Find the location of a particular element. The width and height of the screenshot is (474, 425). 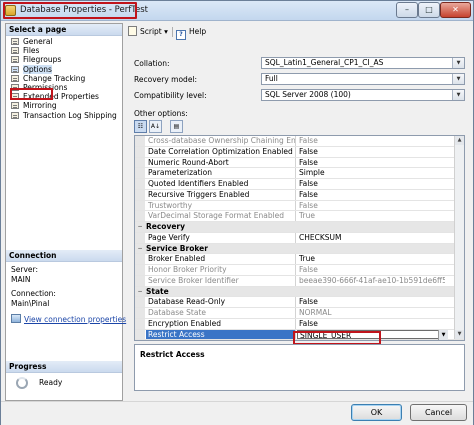

property-row: Recursive Triggers Enabled False is located at coordinates (299, 195).